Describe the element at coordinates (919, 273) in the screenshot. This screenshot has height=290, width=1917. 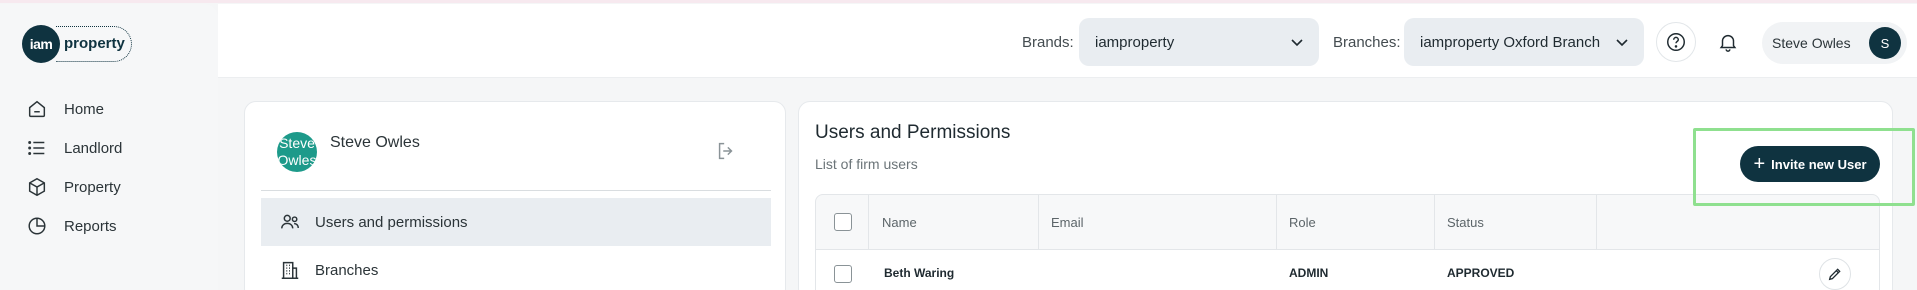
I see `cell-name: Beth Waring` at that location.